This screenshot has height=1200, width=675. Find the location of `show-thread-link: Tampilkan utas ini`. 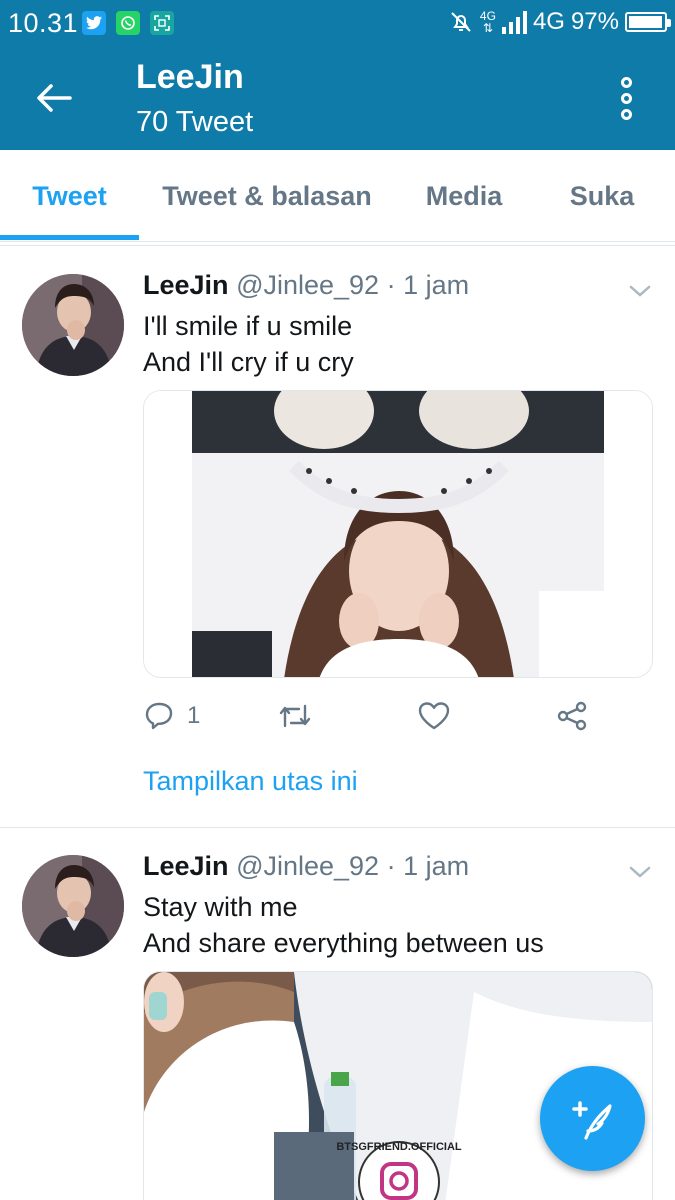

show-thread-link: Tampilkan utas ini is located at coordinates (250, 781).